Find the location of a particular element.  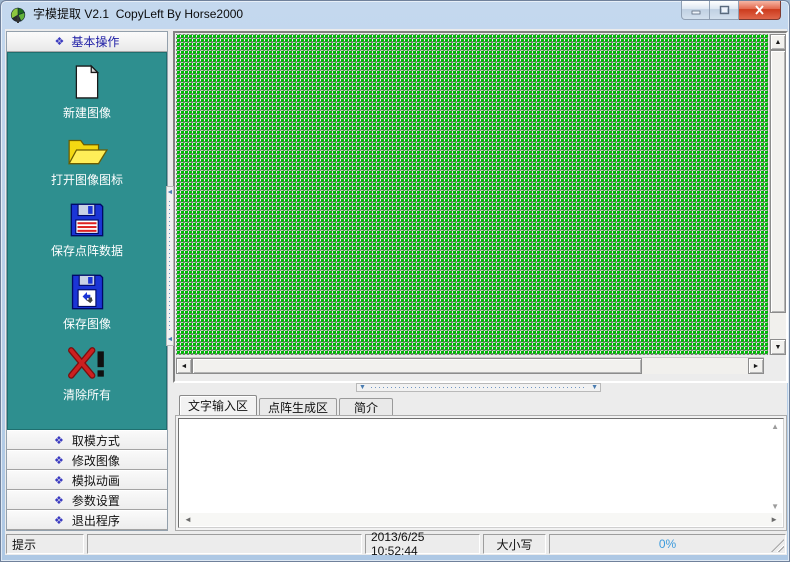

bottom-tabstrip: 文字输入区 点阵生成区 简介 is located at coordinates (481, 405).